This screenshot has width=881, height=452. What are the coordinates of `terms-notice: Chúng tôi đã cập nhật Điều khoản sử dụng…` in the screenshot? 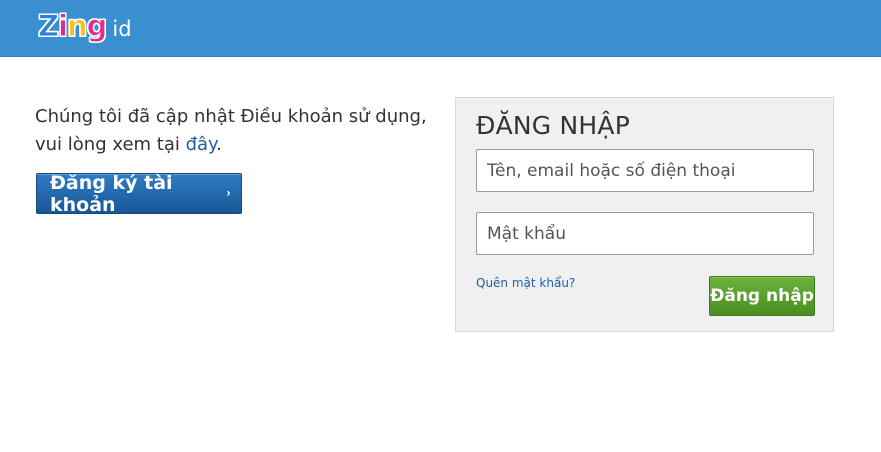 It's located at (235, 131).